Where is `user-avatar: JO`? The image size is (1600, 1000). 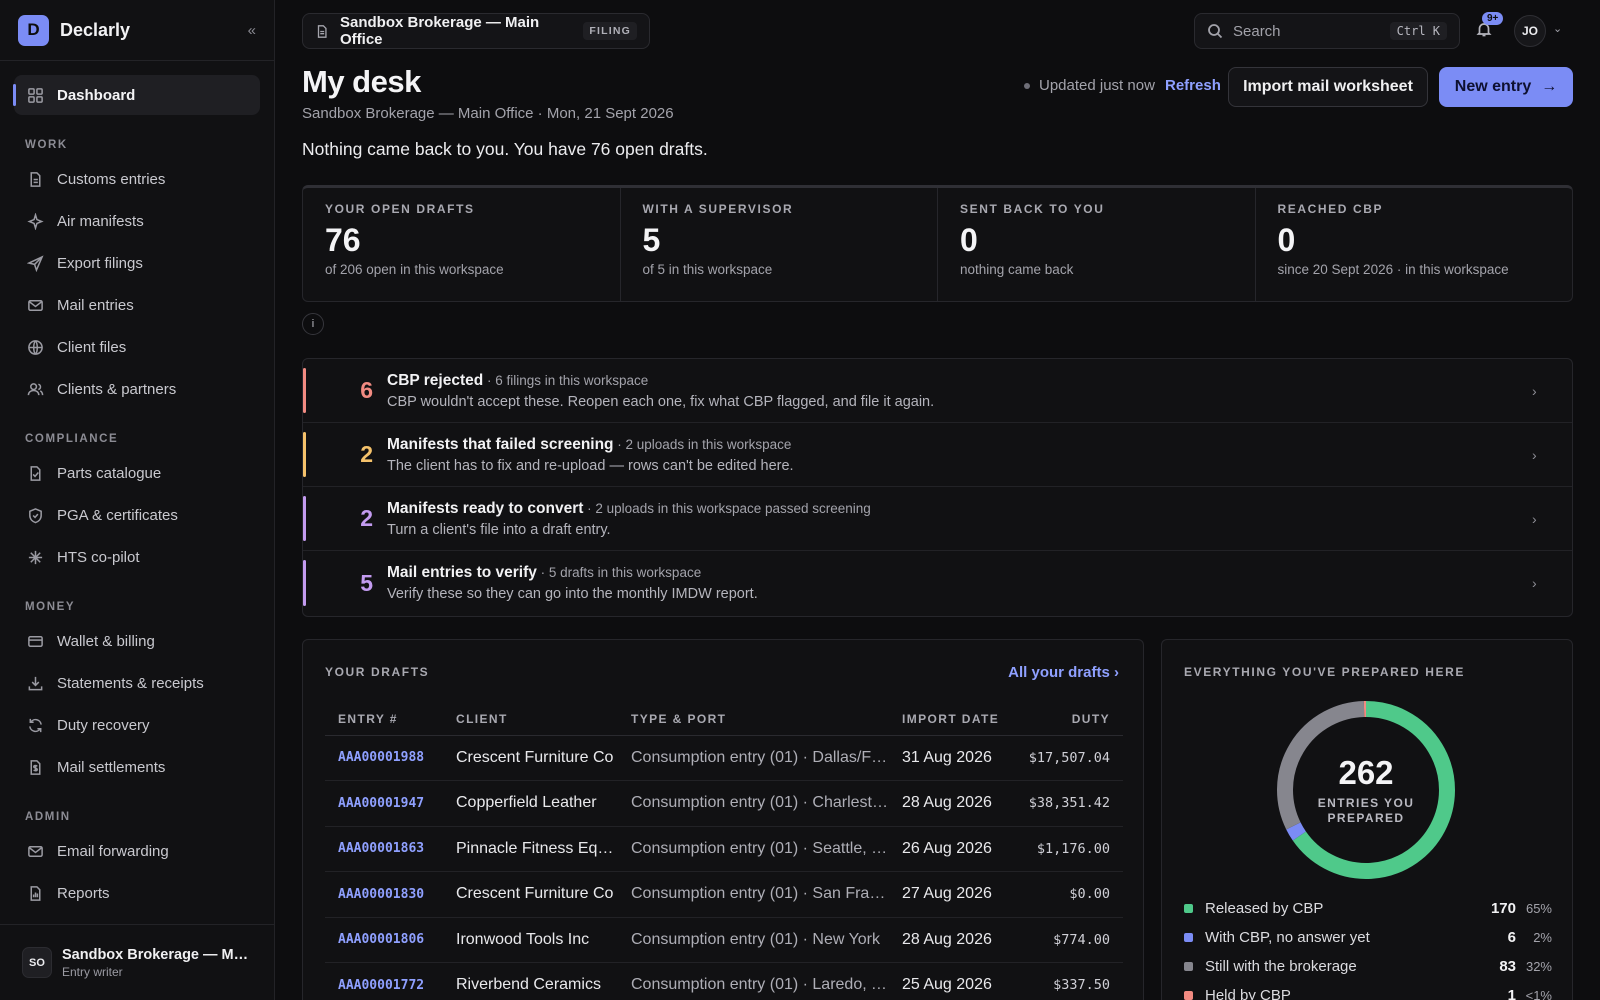
user-avatar: JO is located at coordinates (1530, 31).